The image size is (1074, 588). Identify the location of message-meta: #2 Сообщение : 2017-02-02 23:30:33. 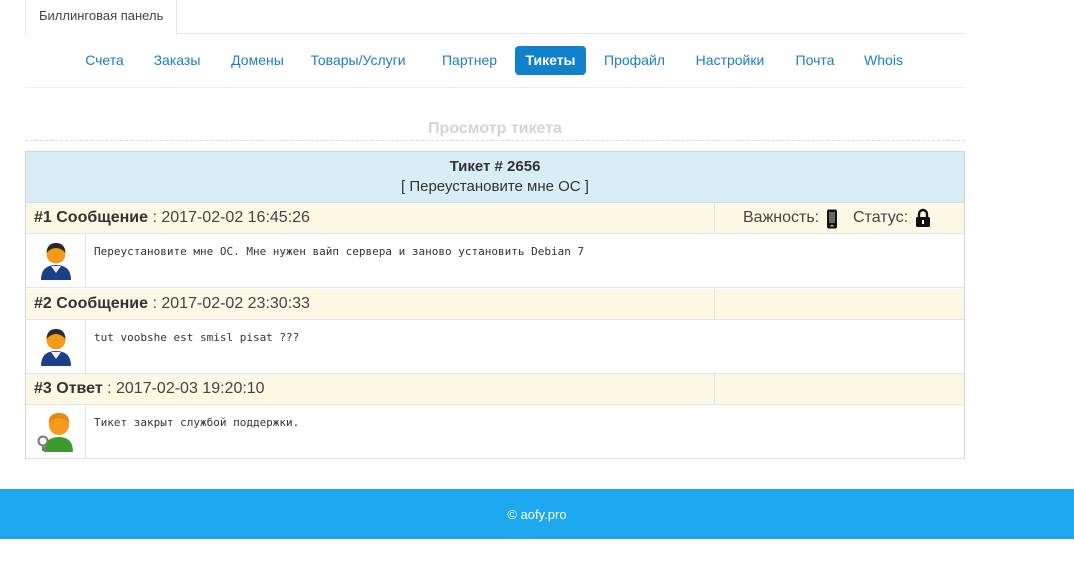
(370, 304).